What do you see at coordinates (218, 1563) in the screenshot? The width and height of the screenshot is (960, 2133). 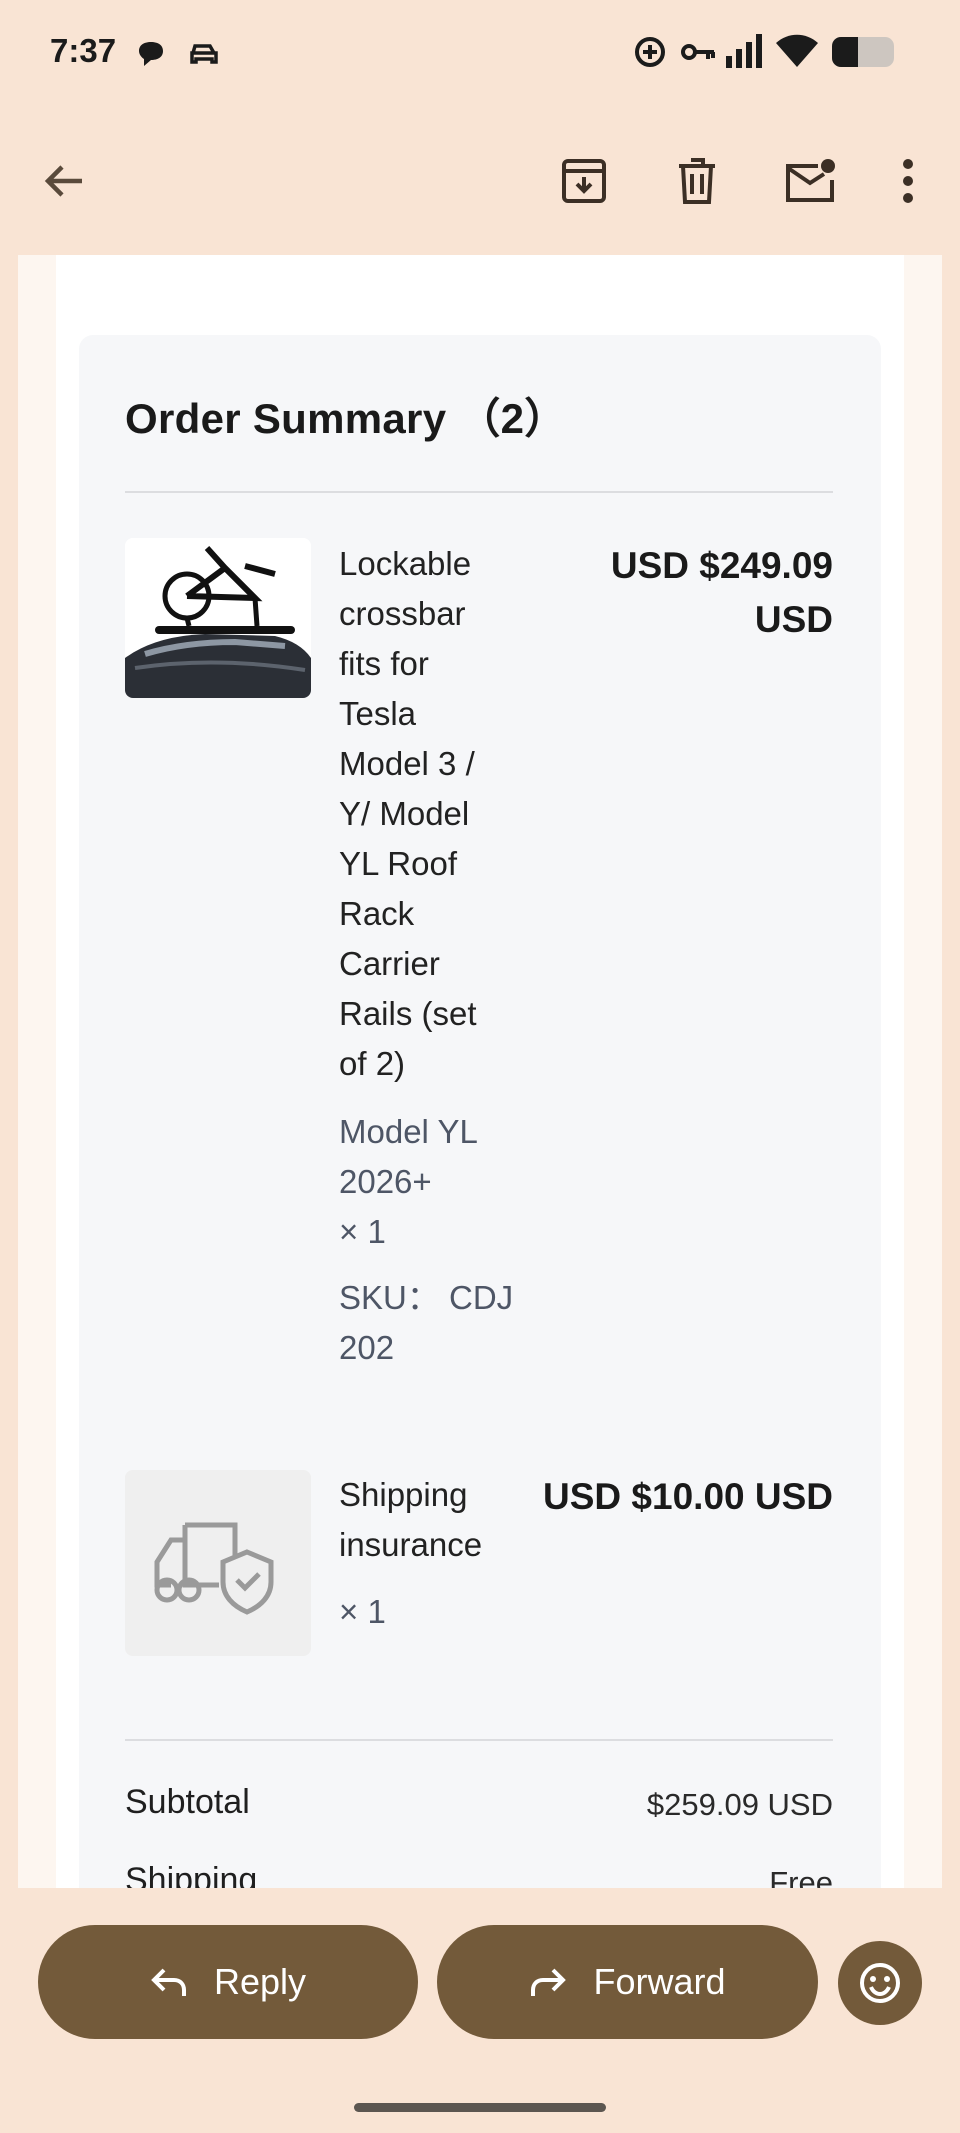 I see `shipping-insurance-image` at bounding box center [218, 1563].